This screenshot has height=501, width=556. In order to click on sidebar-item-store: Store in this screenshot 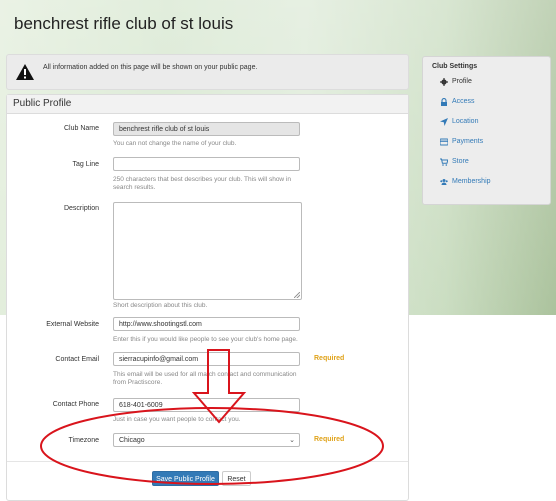, I will do `click(486, 162)`.